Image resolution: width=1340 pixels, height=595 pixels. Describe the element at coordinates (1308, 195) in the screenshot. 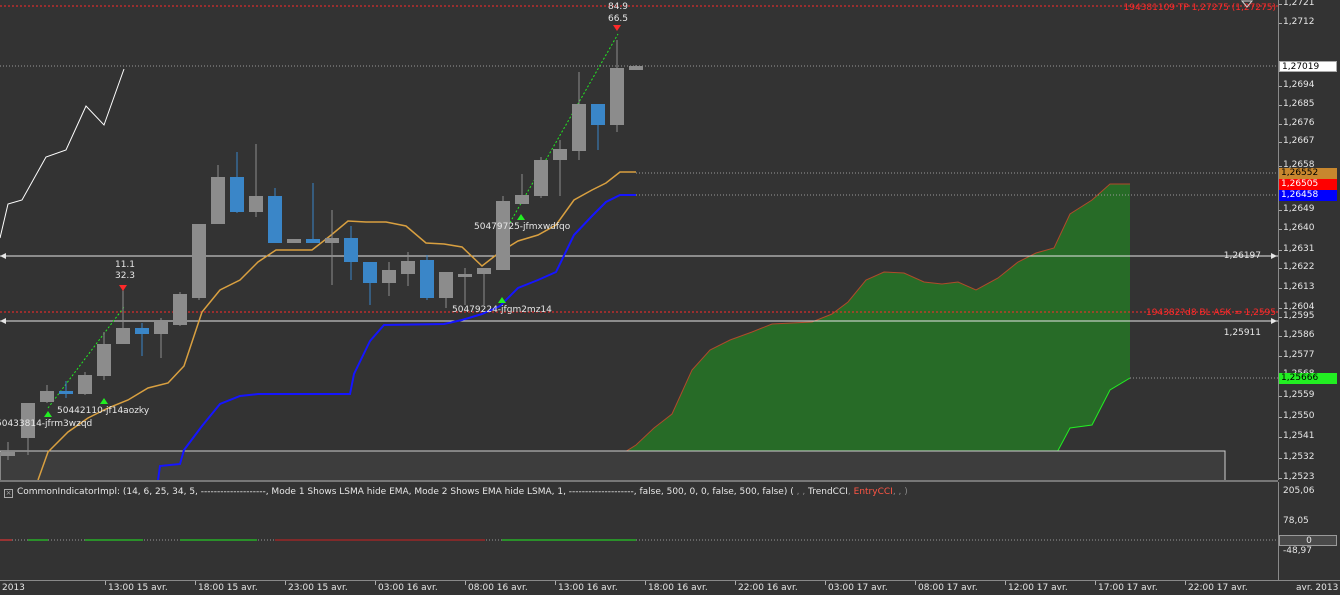

I see `price-tag-lsma: 1,26458` at that location.